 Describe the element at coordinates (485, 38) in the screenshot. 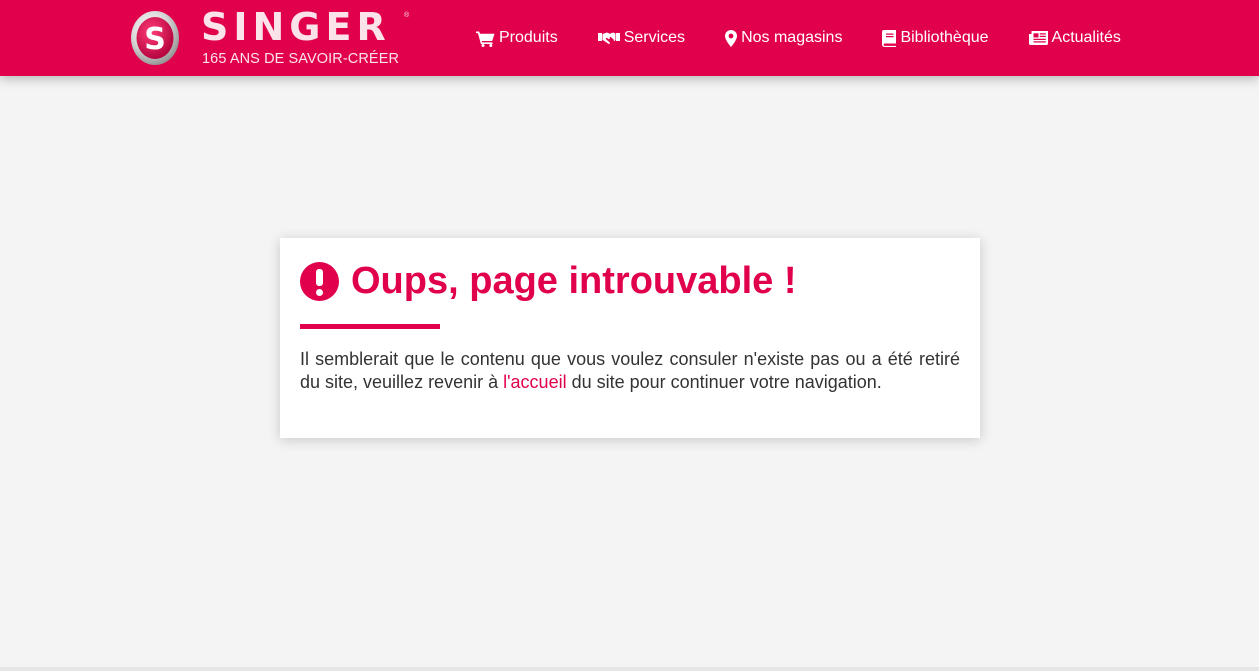

I see `cart-icon` at that location.